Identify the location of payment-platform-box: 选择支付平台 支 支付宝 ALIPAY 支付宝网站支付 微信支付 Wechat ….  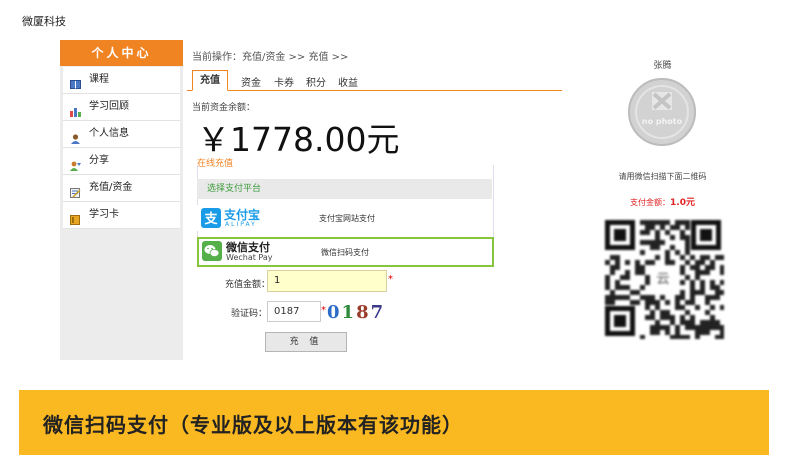
(345, 216).